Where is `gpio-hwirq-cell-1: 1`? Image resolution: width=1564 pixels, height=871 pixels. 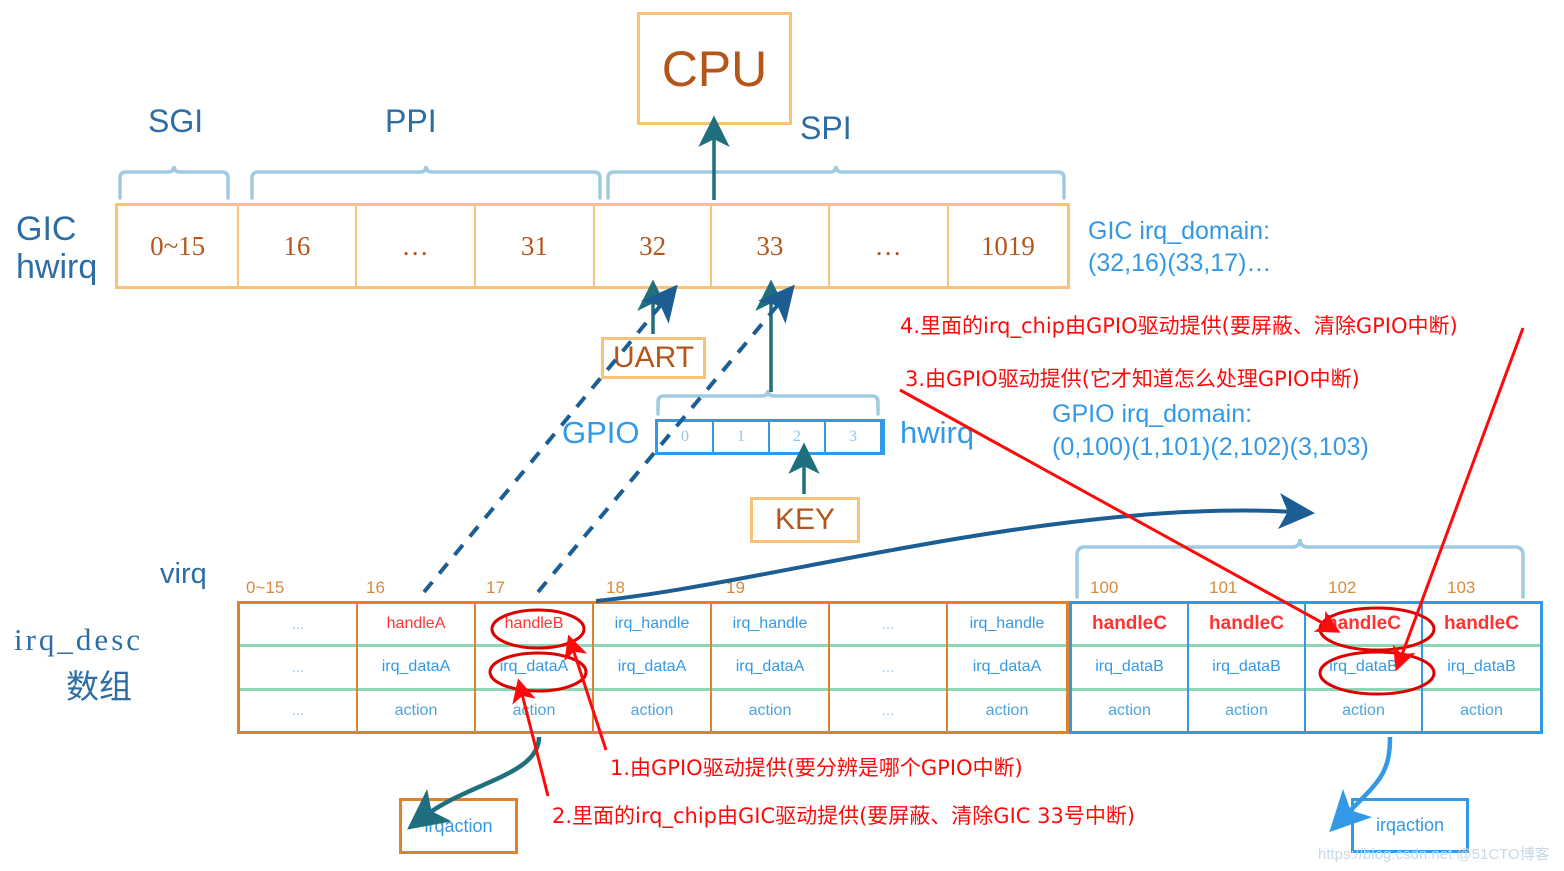
gpio-hwirq-cell-1: 1 is located at coordinates (742, 437).